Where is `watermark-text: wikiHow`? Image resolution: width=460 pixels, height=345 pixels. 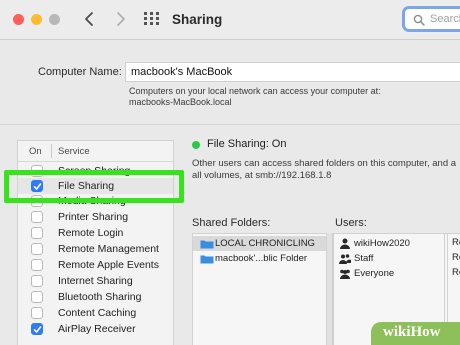 watermark-text: wikiHow is located at coordinates (412, 332).